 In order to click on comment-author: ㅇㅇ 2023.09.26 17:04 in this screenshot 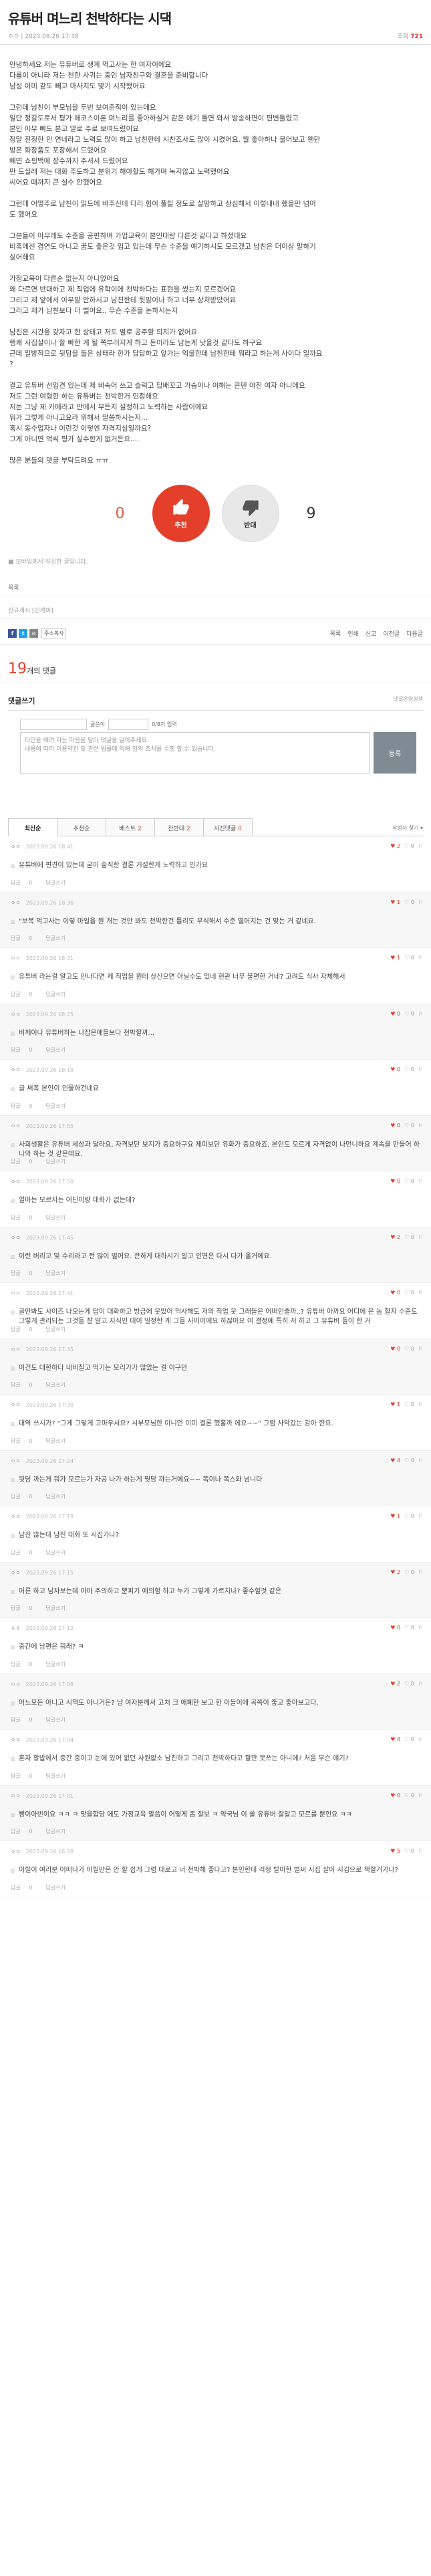, I will do `click(42, 1740)`.